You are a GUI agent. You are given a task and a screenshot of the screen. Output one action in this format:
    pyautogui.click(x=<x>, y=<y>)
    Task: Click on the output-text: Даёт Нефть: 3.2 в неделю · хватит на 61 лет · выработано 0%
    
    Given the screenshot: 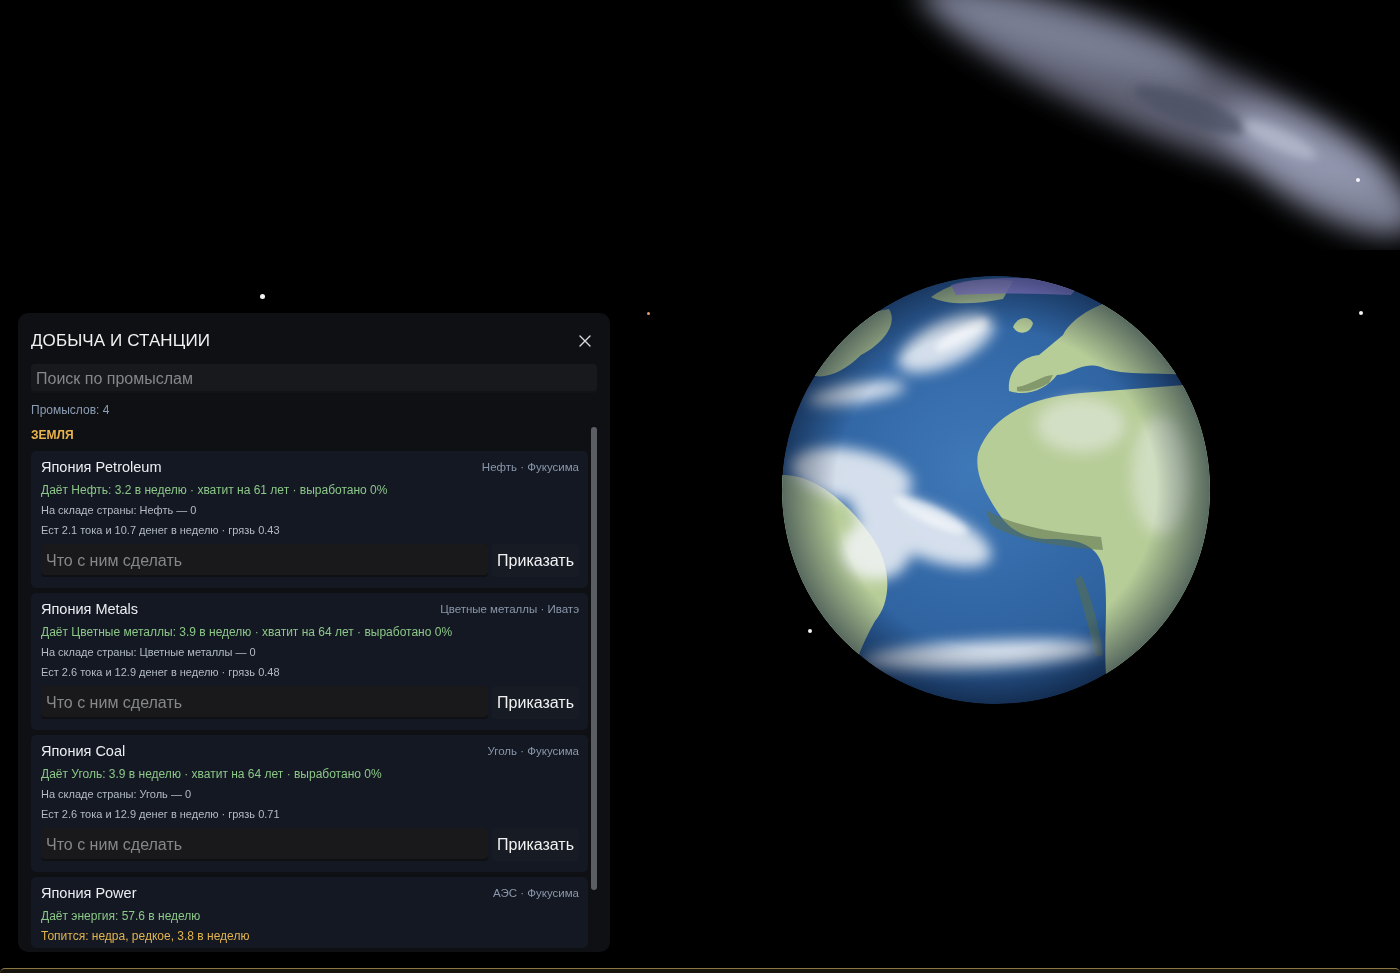 What is the action you would take?
    pyautogui.click(x=215, y=490)
    